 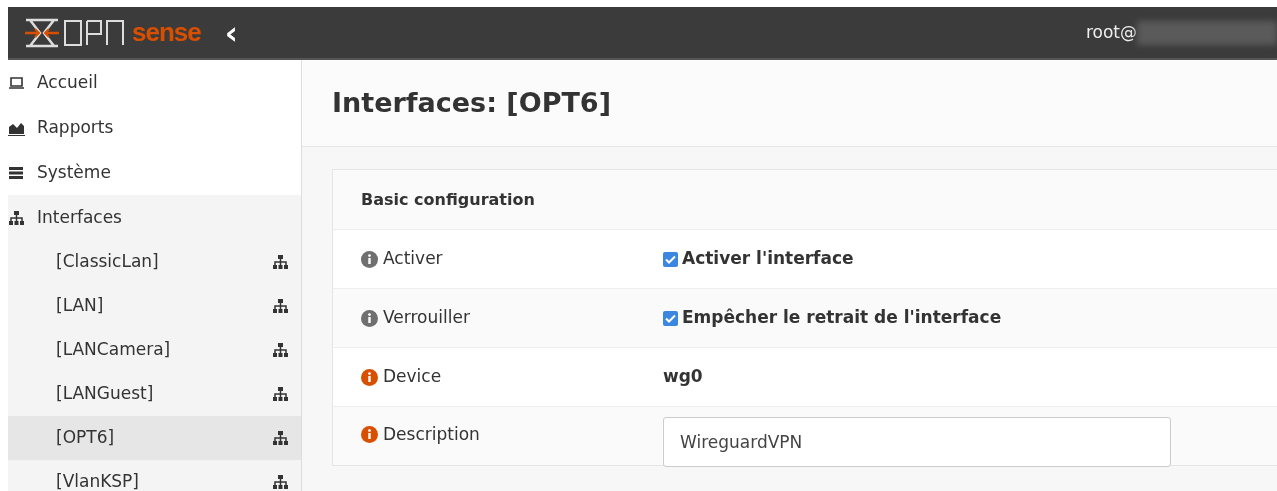 I want to click on logo-text: sense, so click(x=166, y=32).